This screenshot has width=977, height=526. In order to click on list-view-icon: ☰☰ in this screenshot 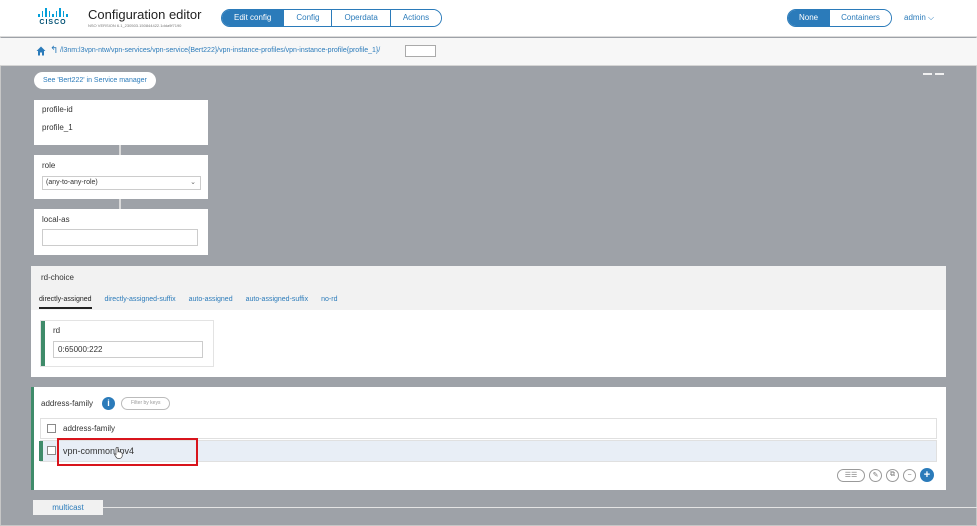, I will do `click(851, 475)`.